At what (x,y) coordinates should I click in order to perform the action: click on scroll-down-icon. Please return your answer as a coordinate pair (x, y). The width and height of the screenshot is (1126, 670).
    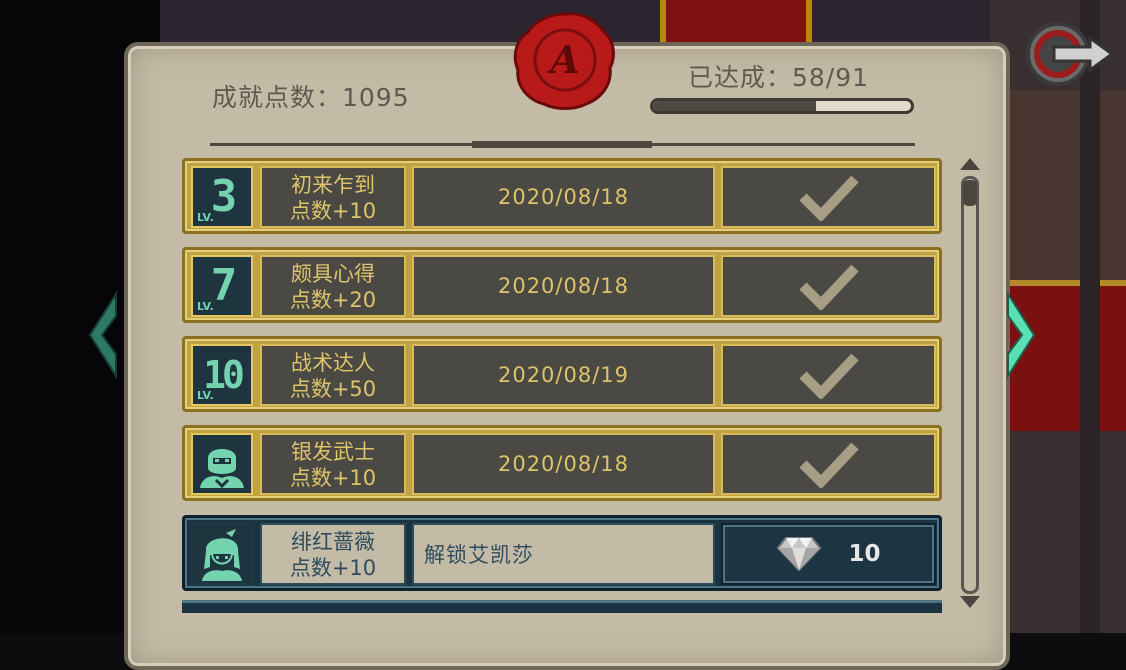
    Looking at the image, I should click on (970, 601).